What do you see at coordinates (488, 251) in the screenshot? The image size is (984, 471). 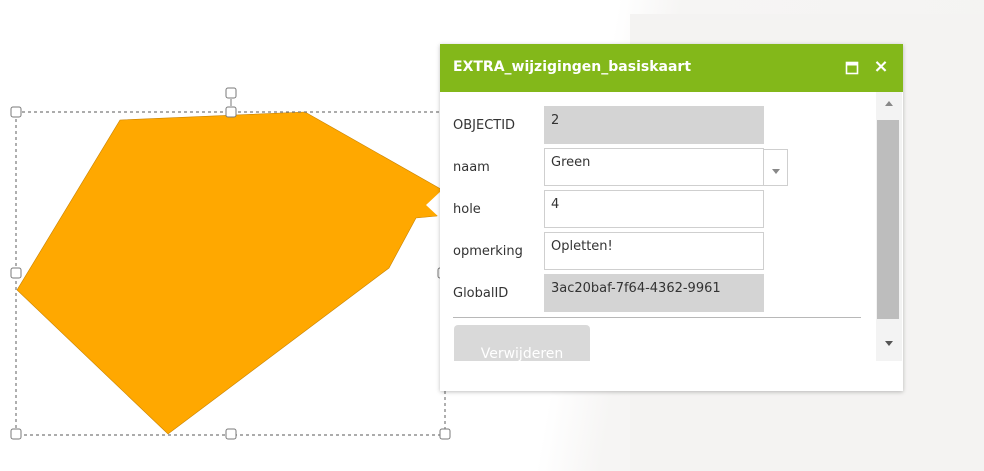 I see `field-label-opmerking: opmerking` at bounding box center [488, 251].